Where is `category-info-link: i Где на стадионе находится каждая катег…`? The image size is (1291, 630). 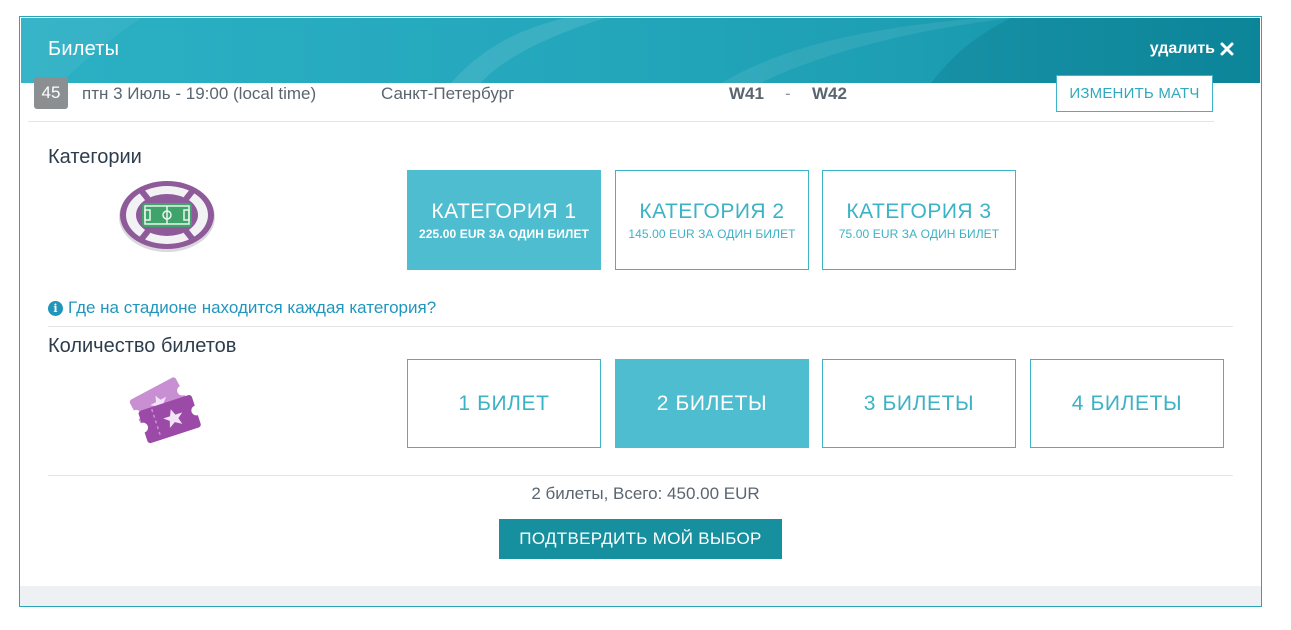 category-info-link: i Где на стадионе находится каждая катег… is located at coordinates (242, 308).